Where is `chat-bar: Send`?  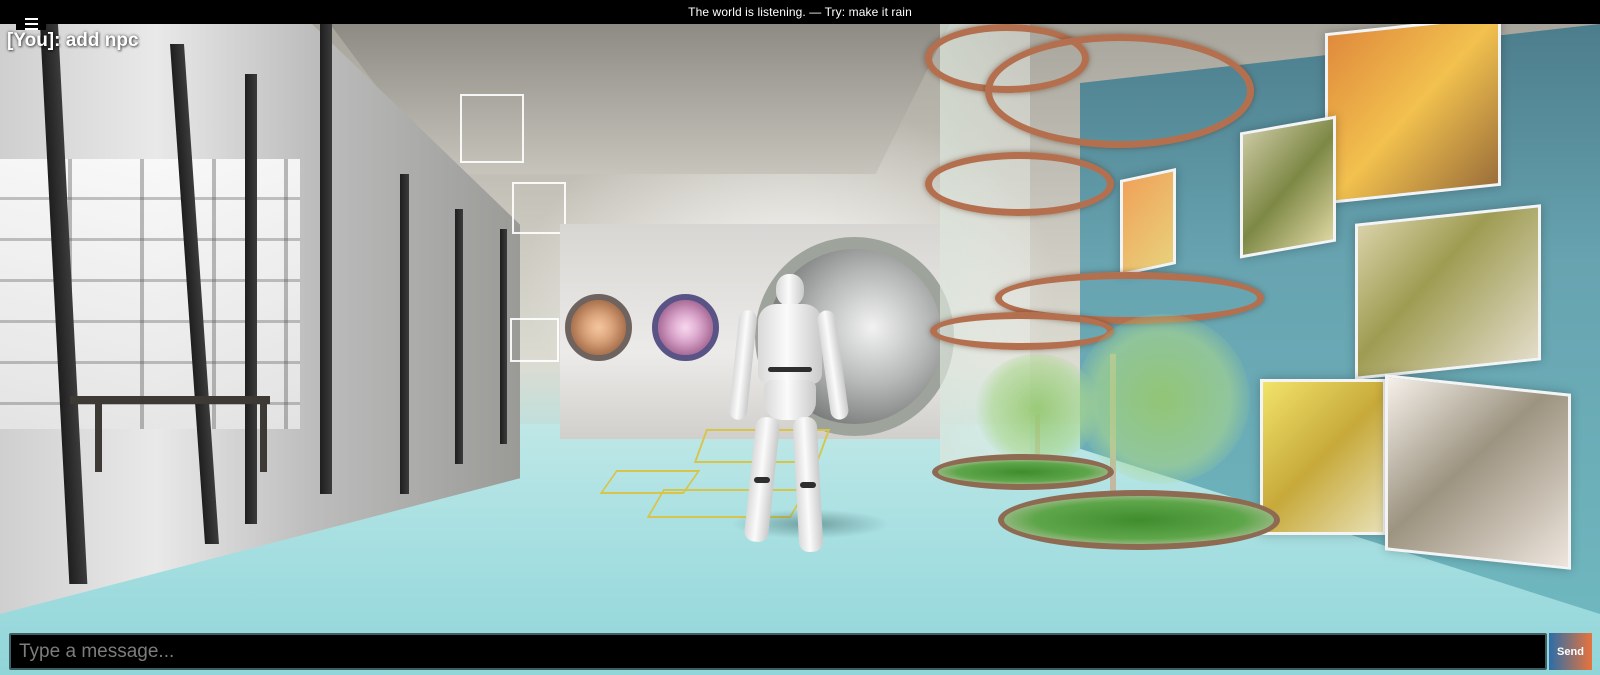 chat-bar: Send is located at coordinates (800, 651).